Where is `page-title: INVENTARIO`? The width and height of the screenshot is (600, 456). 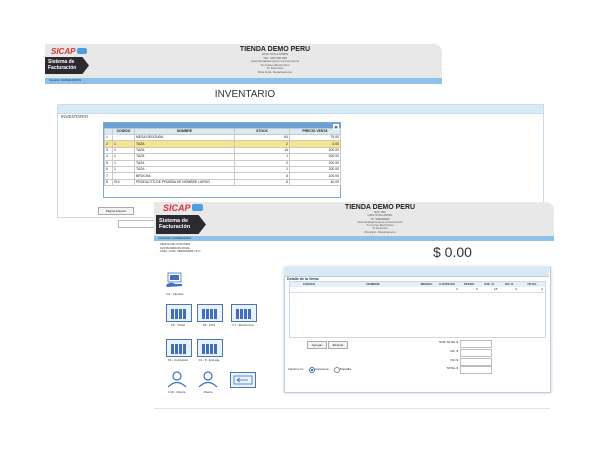 page-title: INVENTARIO is located at coordinates (245, 94).